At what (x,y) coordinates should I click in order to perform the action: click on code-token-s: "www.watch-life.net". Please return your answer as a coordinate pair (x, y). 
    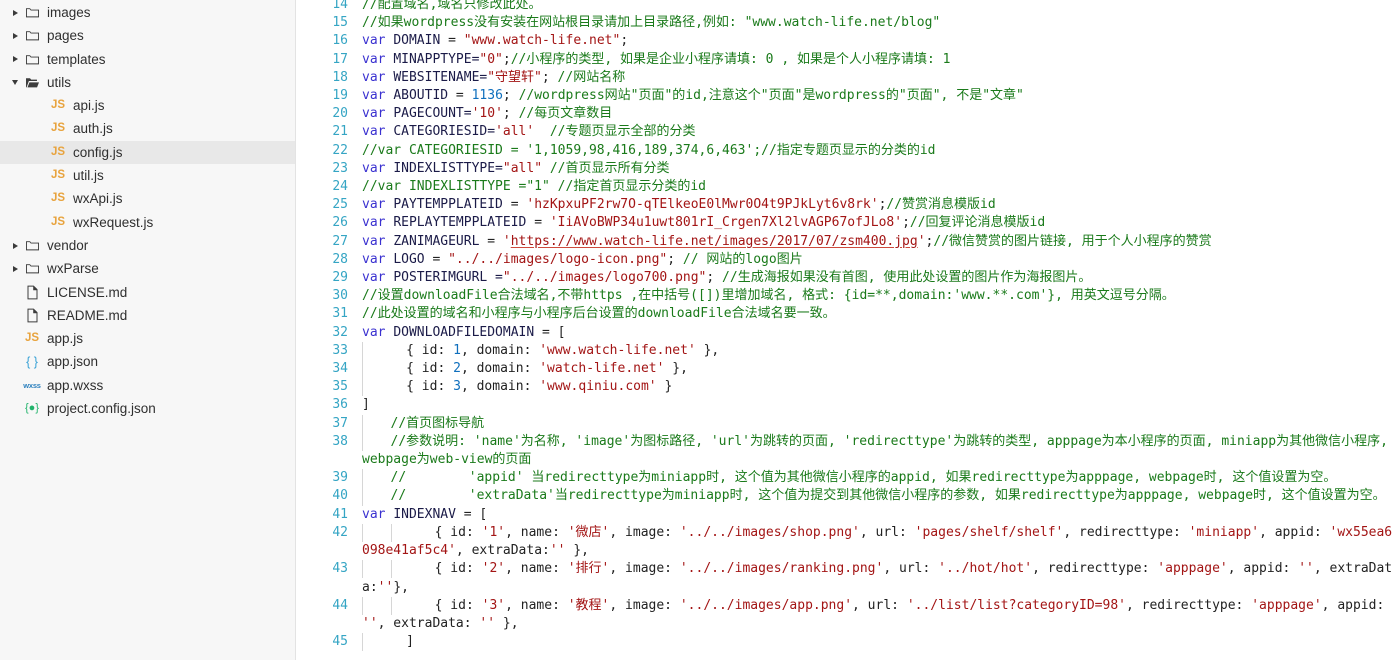
    Looking at the image, I should click on (542, 41).